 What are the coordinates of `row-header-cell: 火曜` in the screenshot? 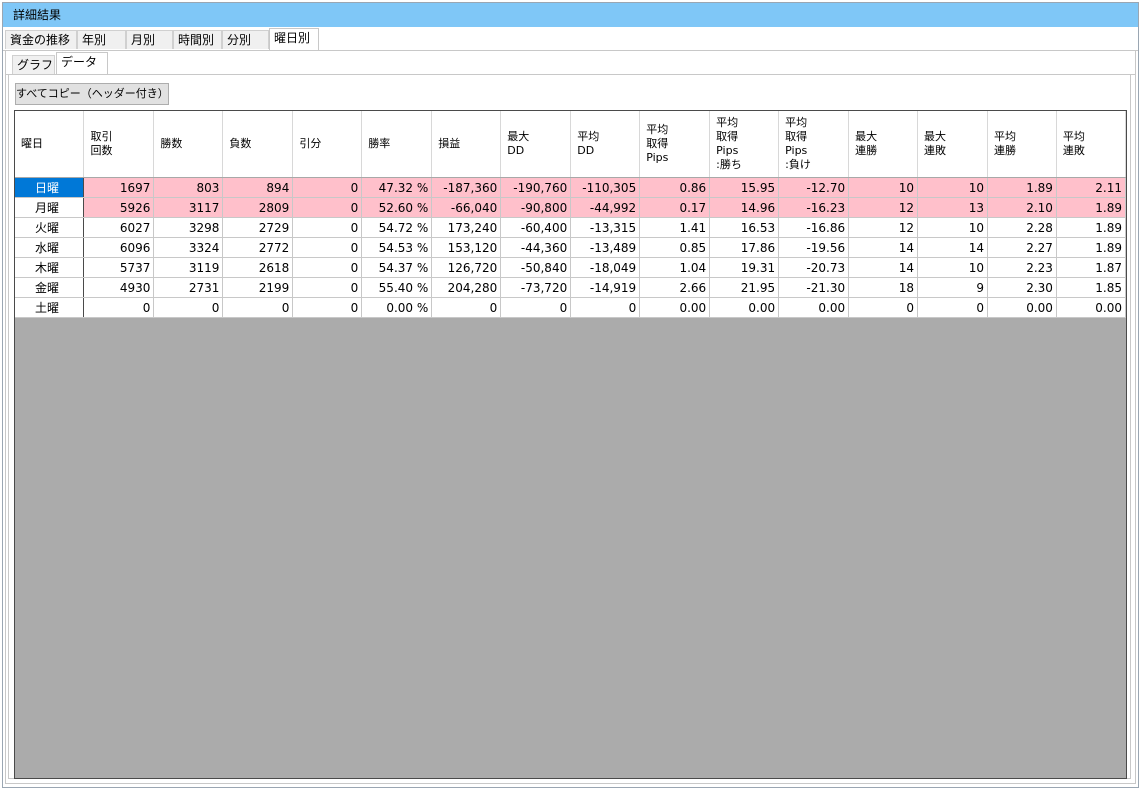 It's located at (50, 227).